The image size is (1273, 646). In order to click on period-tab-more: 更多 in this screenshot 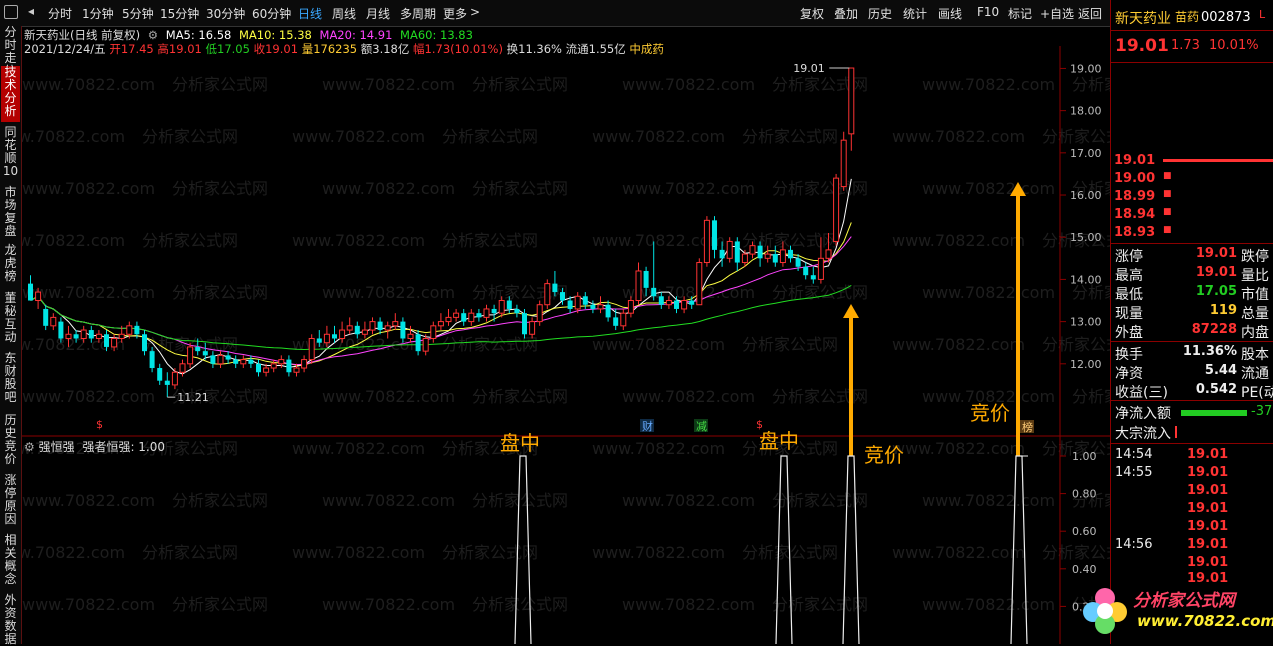, I will do `click(455, 13)`.